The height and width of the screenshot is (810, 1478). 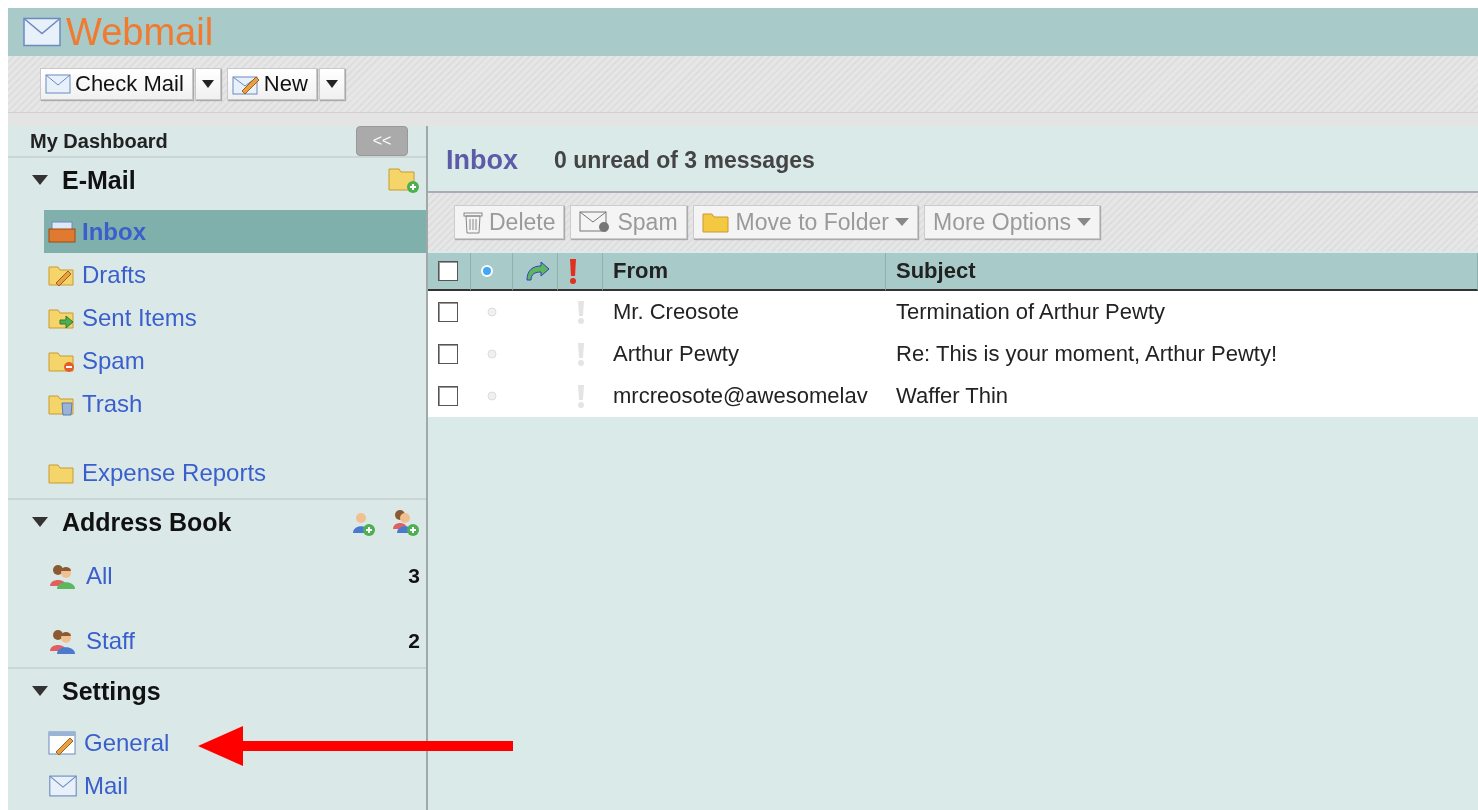 What do you see at coordinates (271, 84) in the screenshot?
I see `toolbar-button: New` at bounding box center [271, 84].